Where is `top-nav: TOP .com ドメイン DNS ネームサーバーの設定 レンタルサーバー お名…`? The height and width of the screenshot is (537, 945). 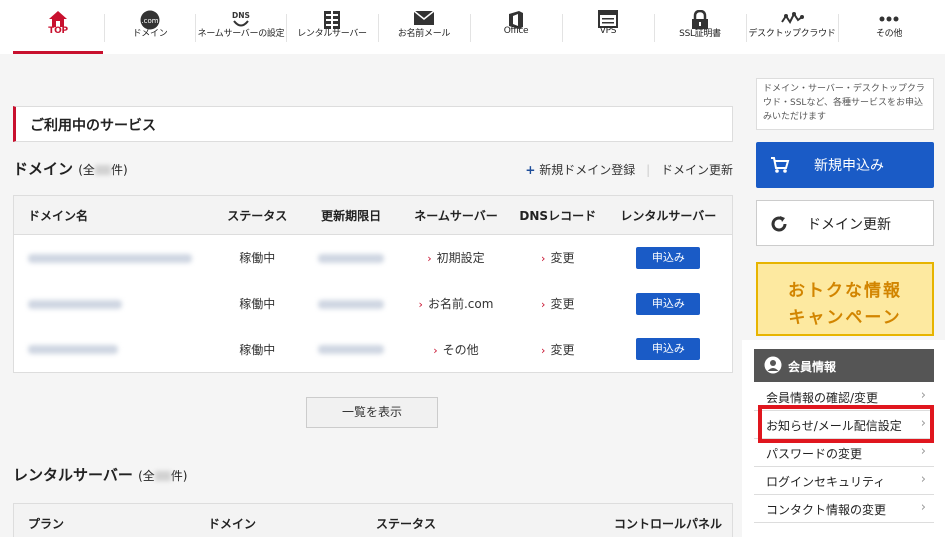
top-nav: TOP .com ドメイン DNS ネームサーバーの設定 レンタルサーバー お名… is located at coordinates (472, 27).